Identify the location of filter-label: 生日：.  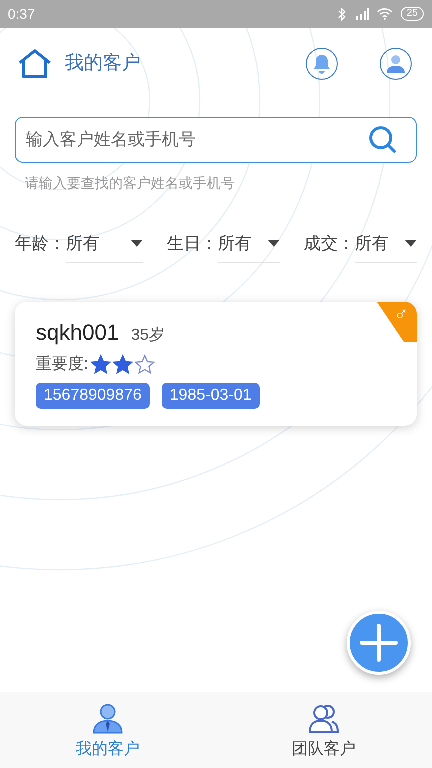
(192, 244).